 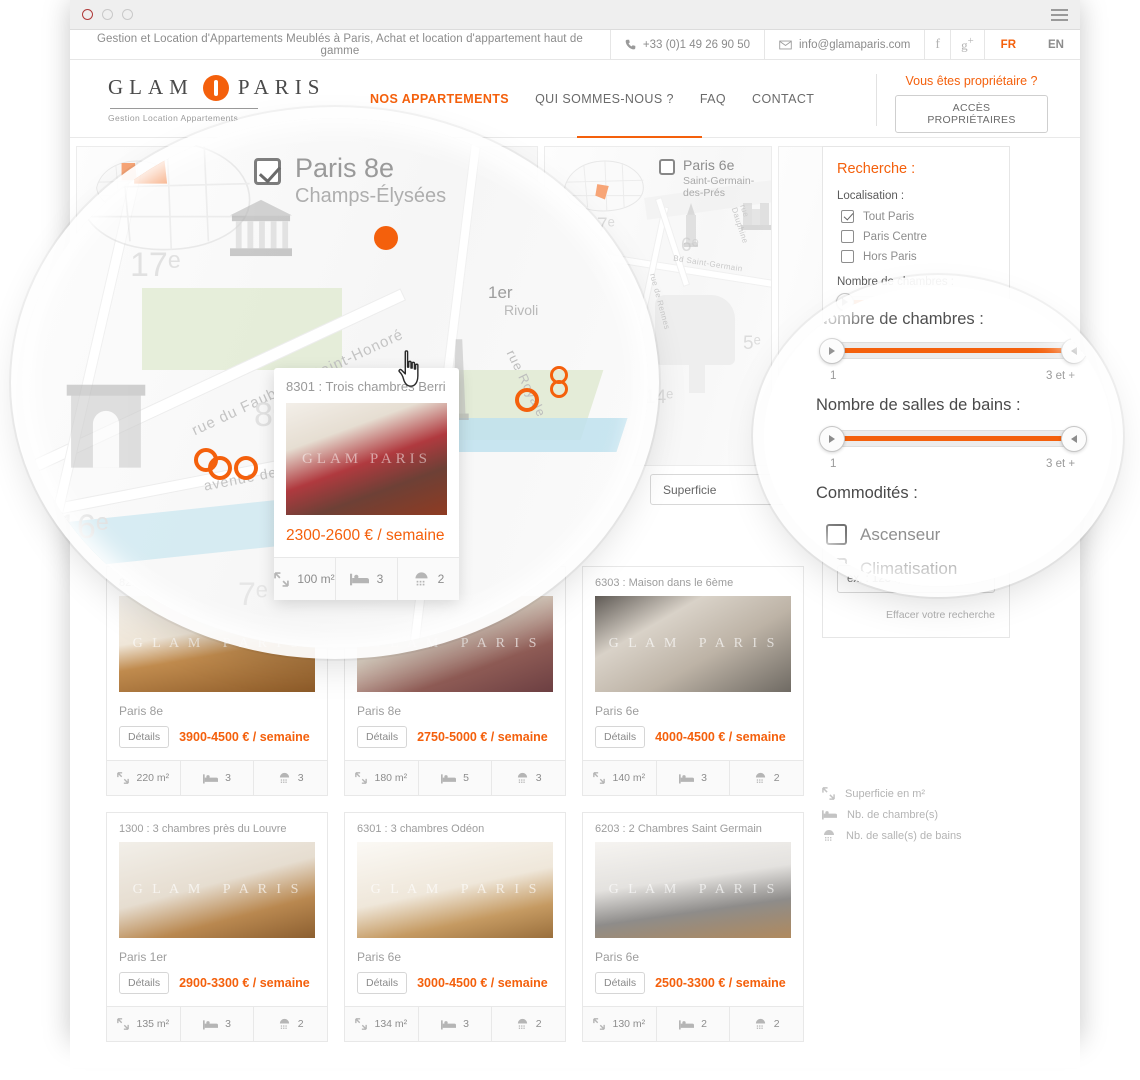 What do you see at coordinates (916, 615) in the screenshot?
I see `clear-search-link: Effacer votre recherche` at bounding box center [916, 615].